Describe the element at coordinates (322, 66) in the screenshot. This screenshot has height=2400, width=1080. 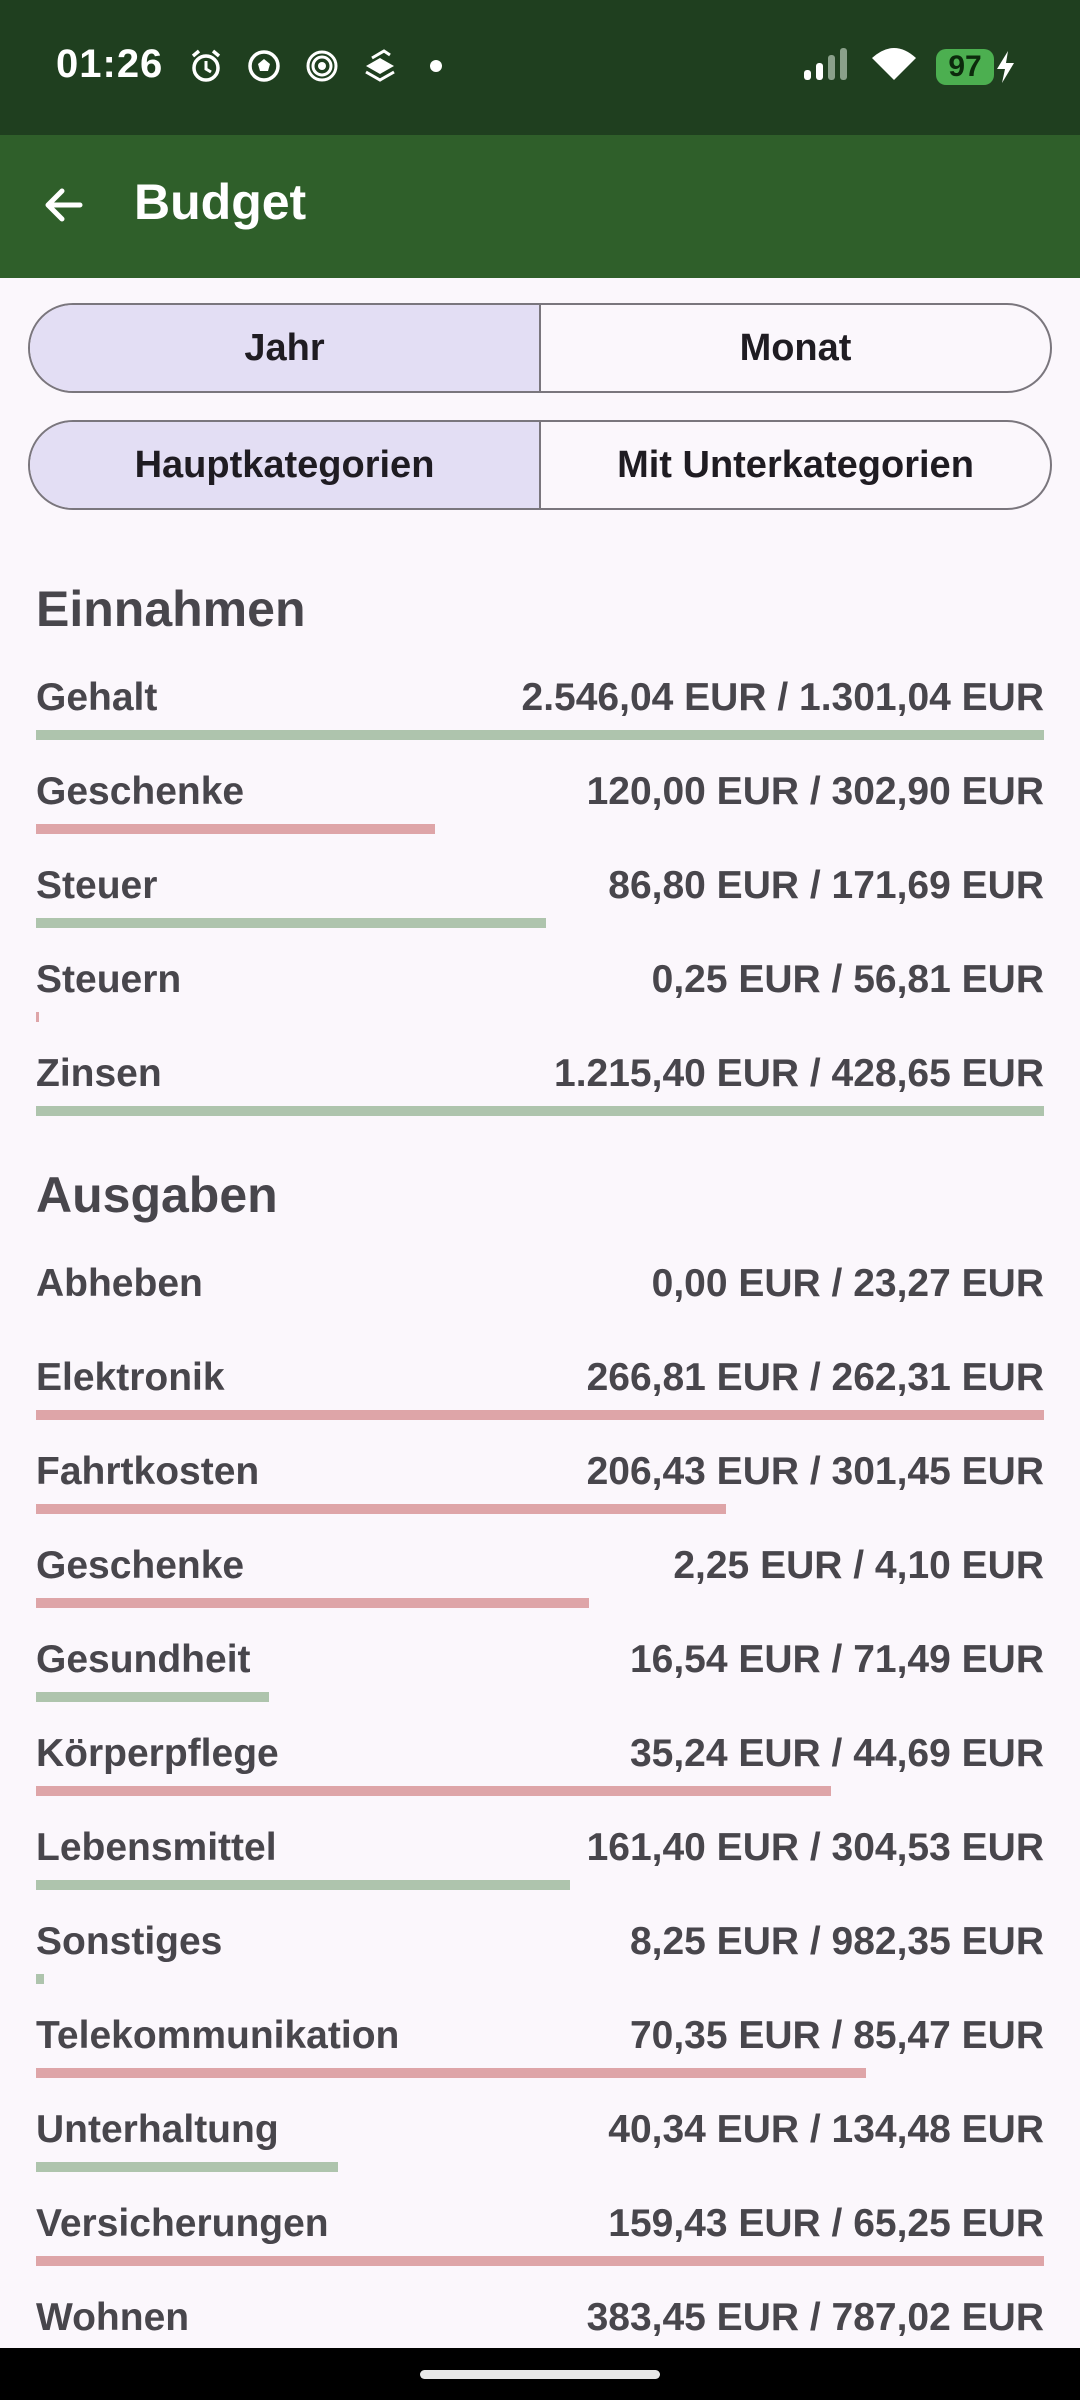
I see `spiral-icon` at that location.